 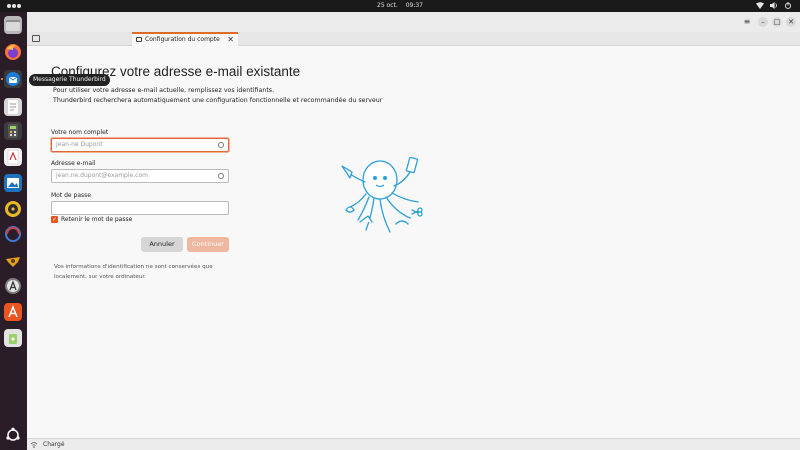 I want to click on volume-icon, so click(x=774, y=5).